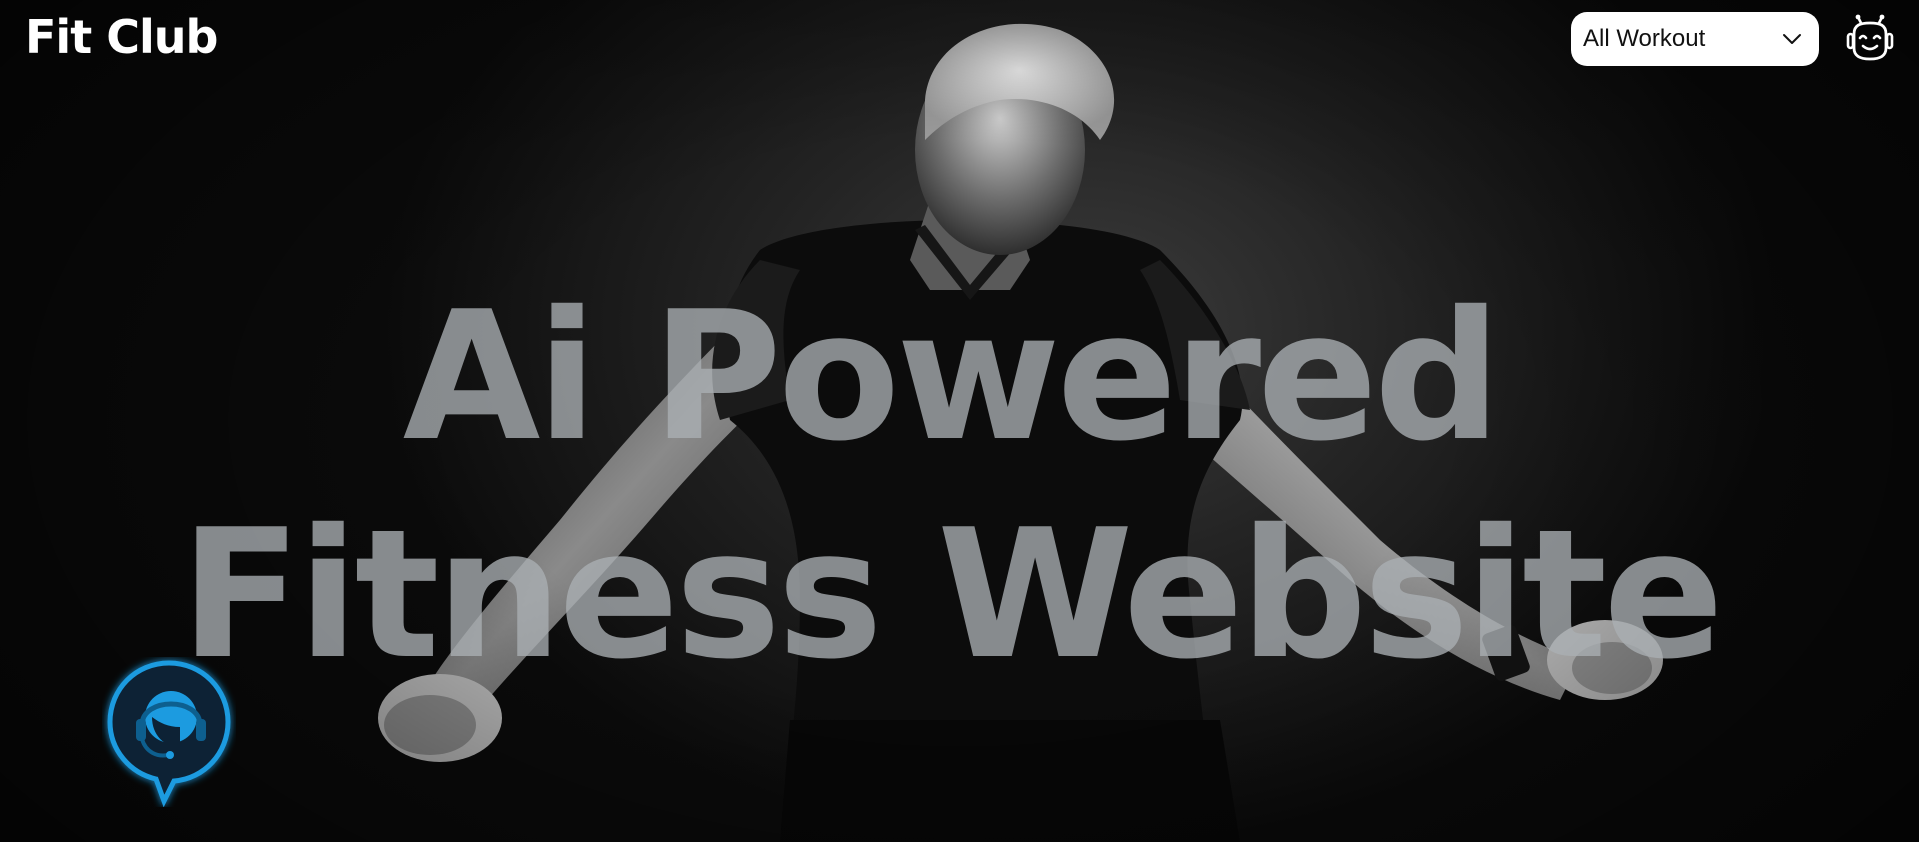 The image size is (1919, 842). I want to click on chevron-down-icon, so click(1792, 39).